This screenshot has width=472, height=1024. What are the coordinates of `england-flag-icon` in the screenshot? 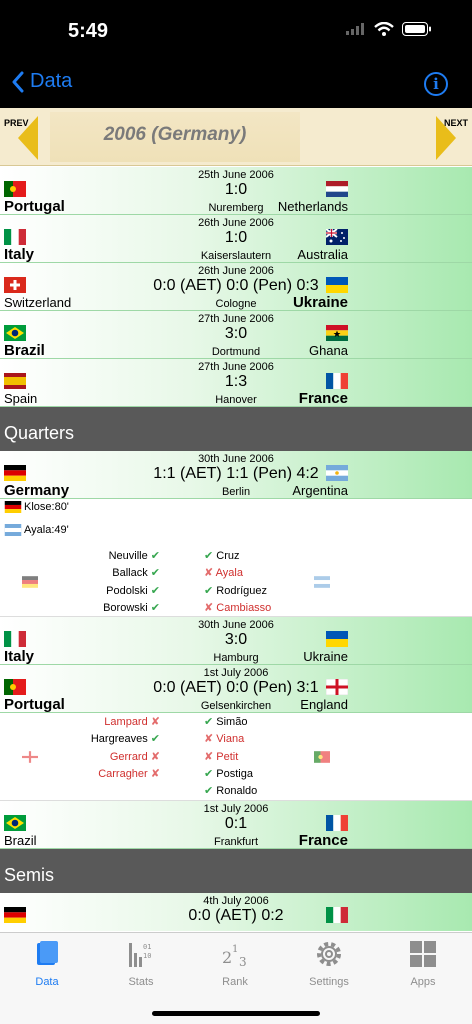 It's located at (30, 757).